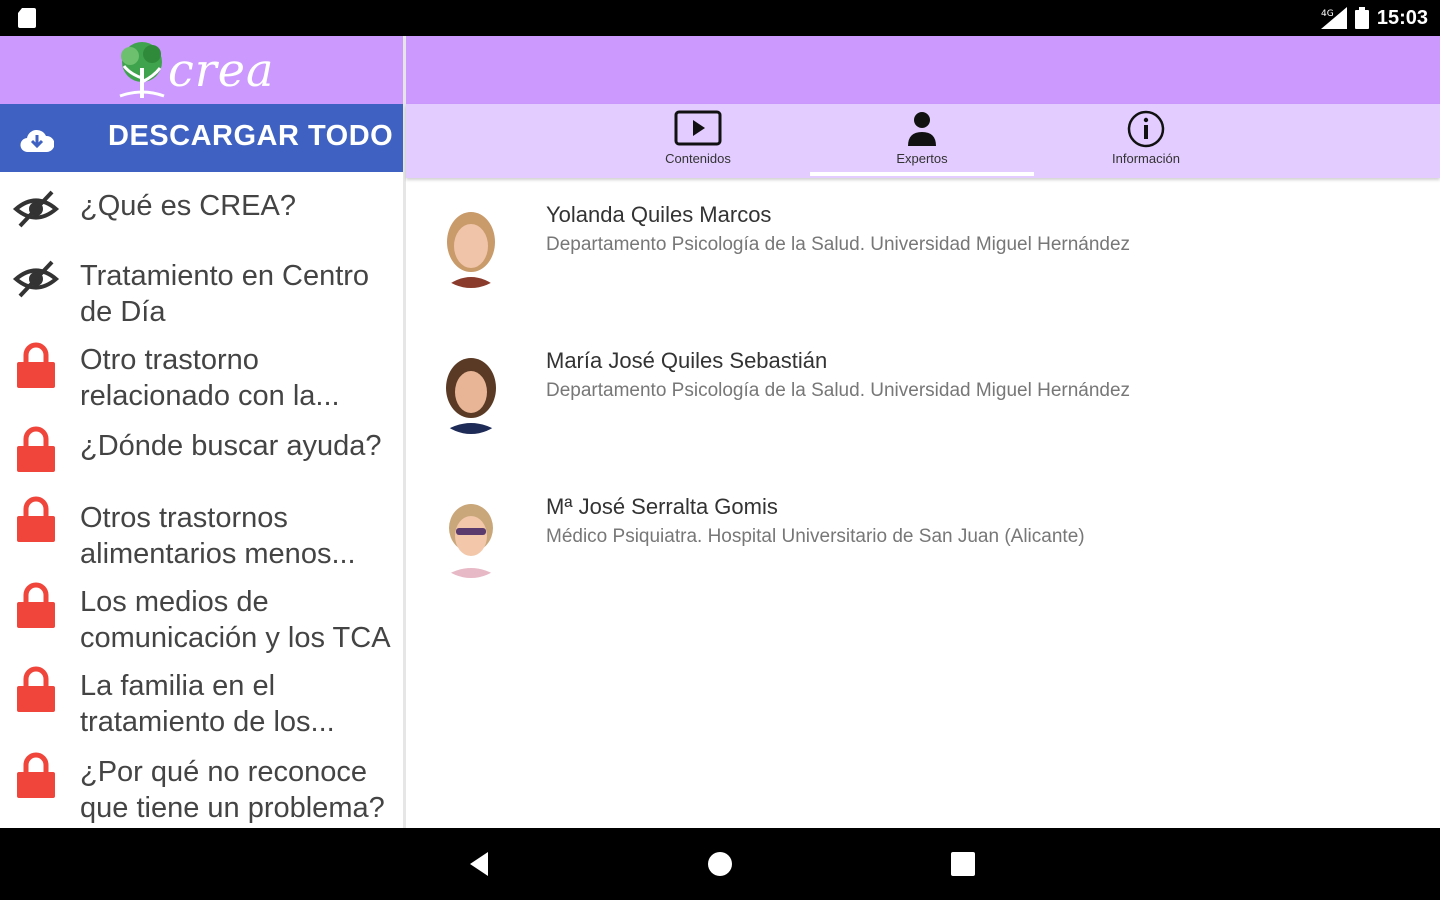  Describe the element at coordinates (687, 360) in the screenshot. I see `expert-name: María José Quiles Sebastián` at that location.